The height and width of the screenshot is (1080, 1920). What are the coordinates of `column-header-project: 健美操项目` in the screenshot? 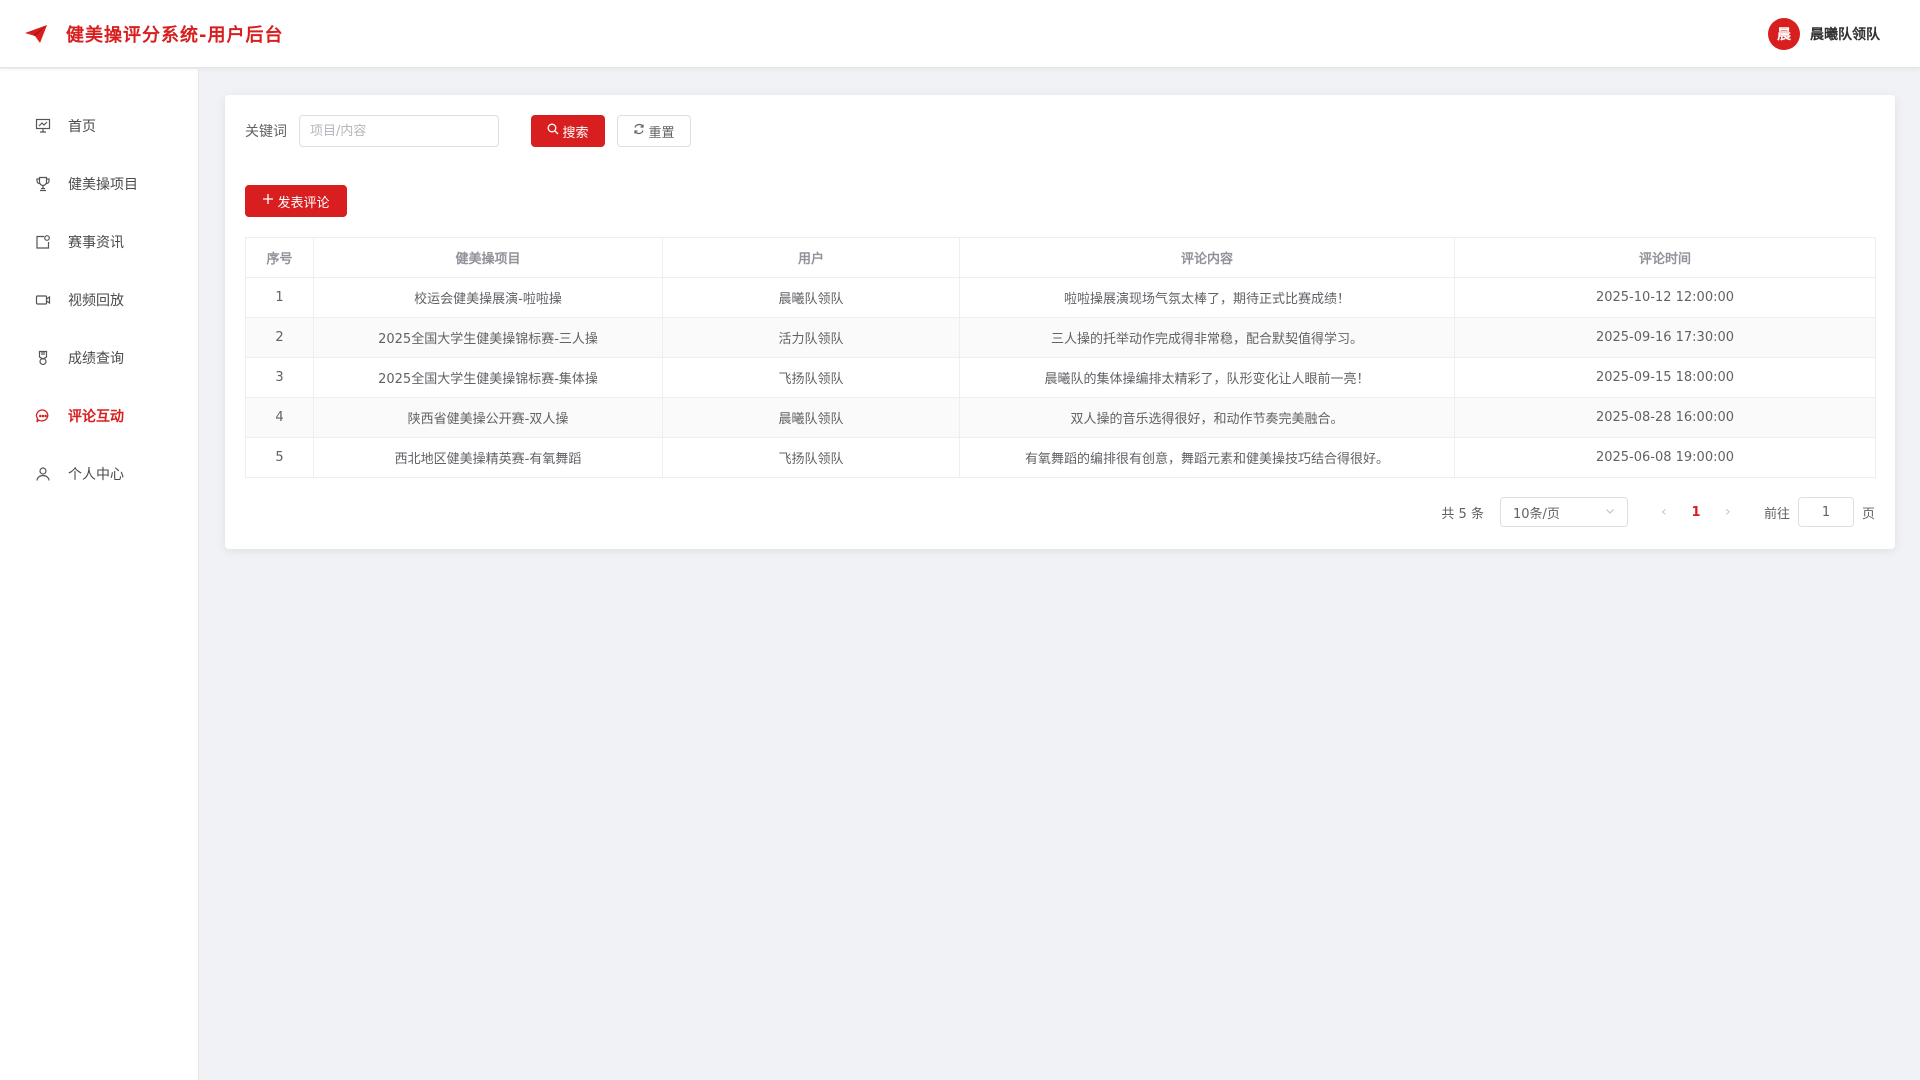 It's located at (488, 257).